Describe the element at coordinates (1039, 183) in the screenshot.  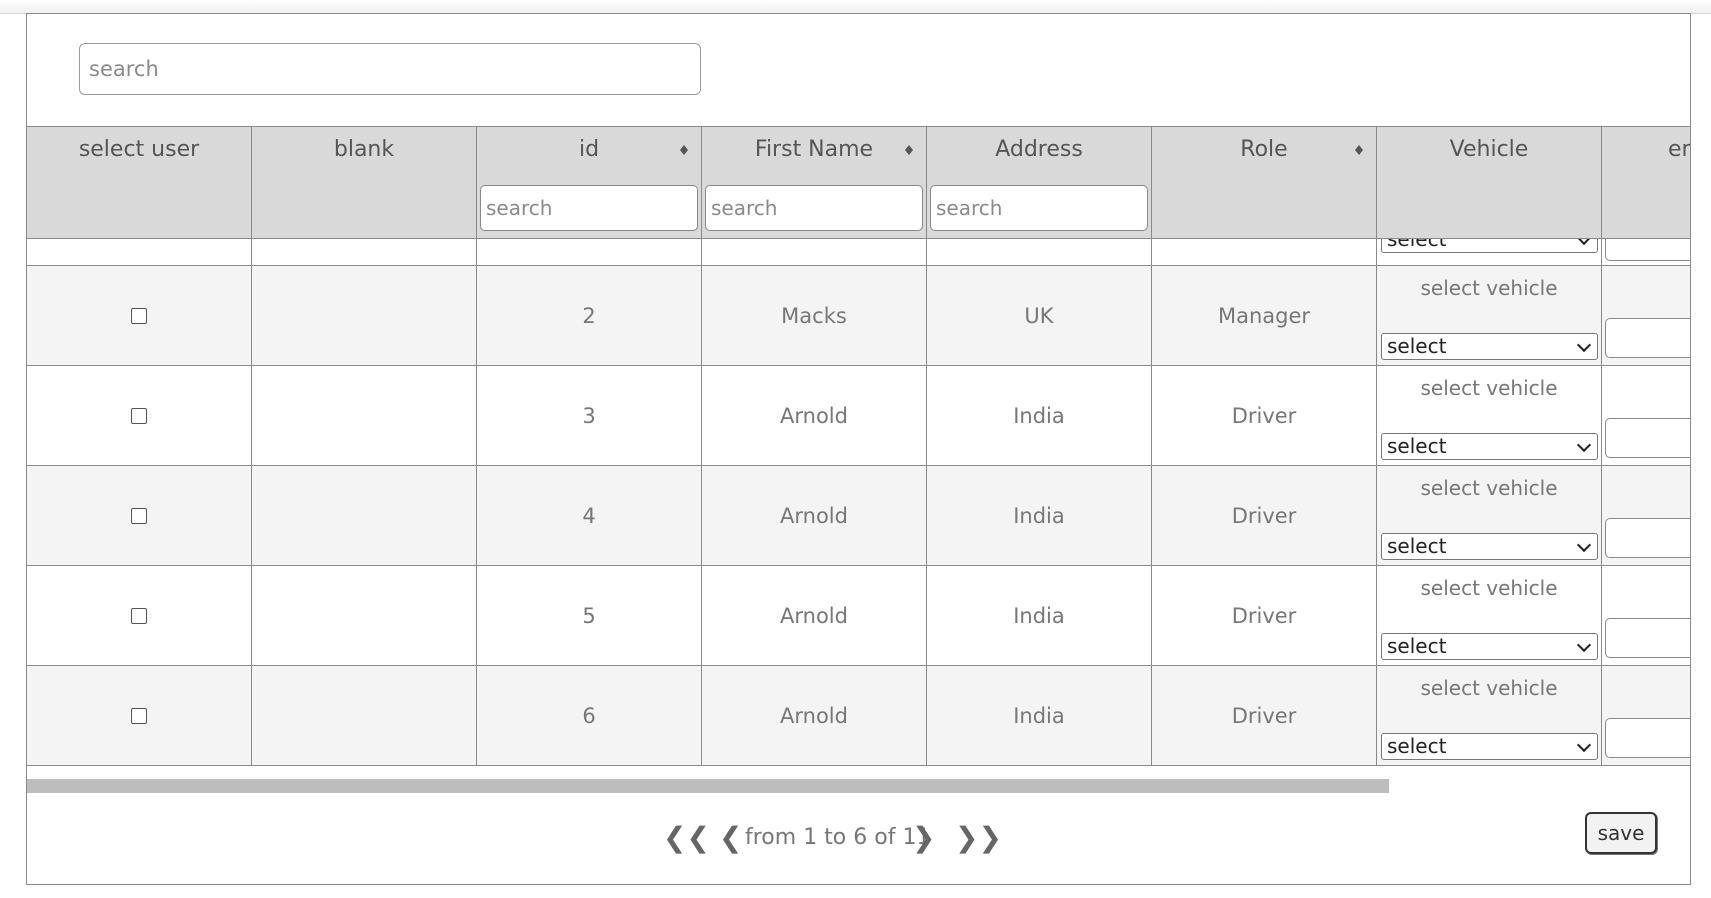
I see `col-header-address: Address` at that location.